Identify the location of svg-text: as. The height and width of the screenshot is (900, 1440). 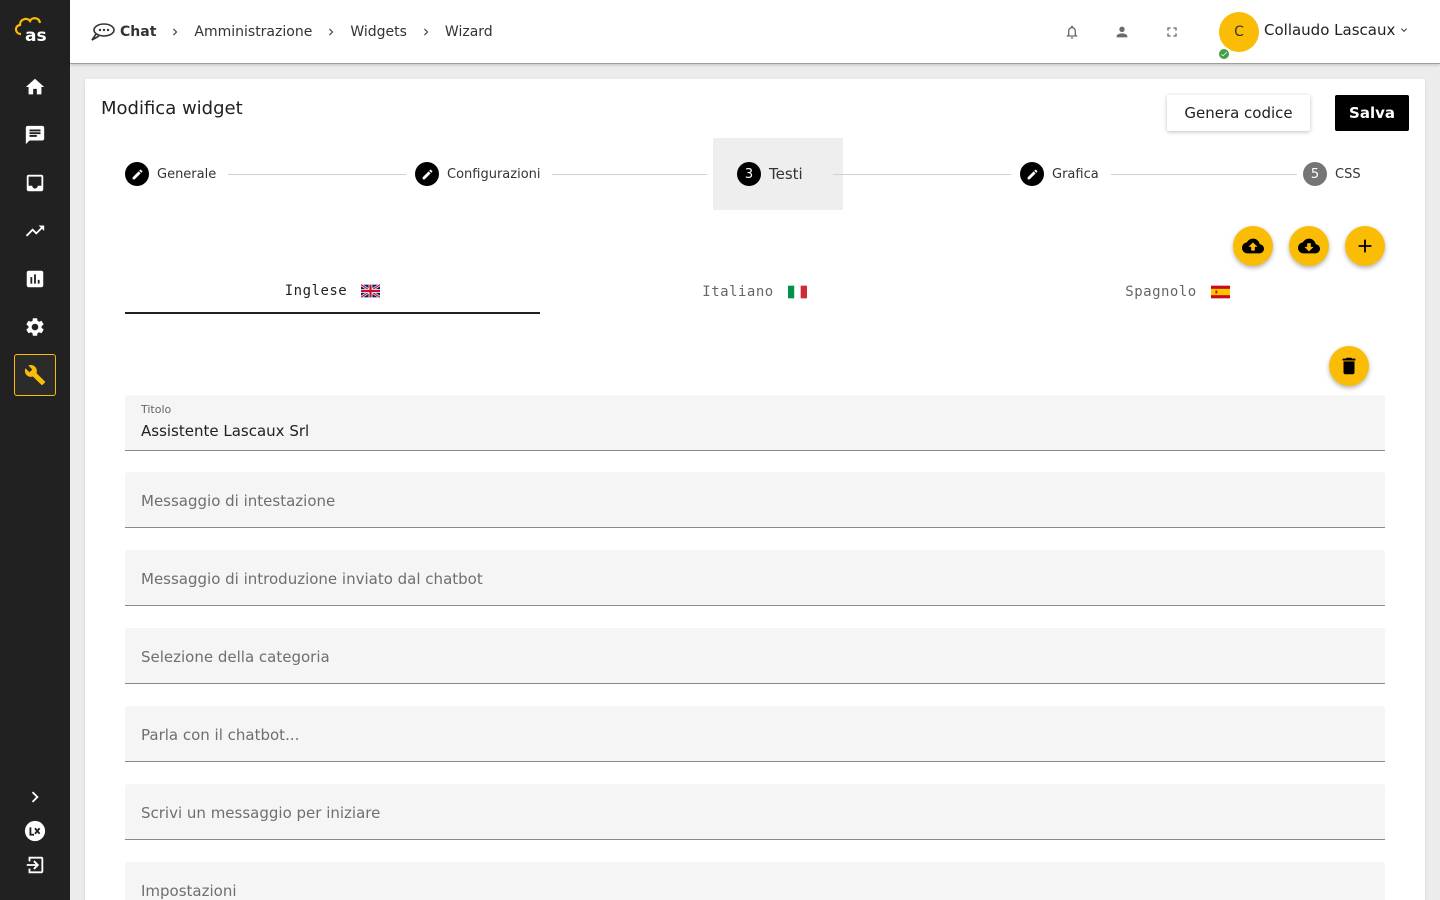
(36, 35).